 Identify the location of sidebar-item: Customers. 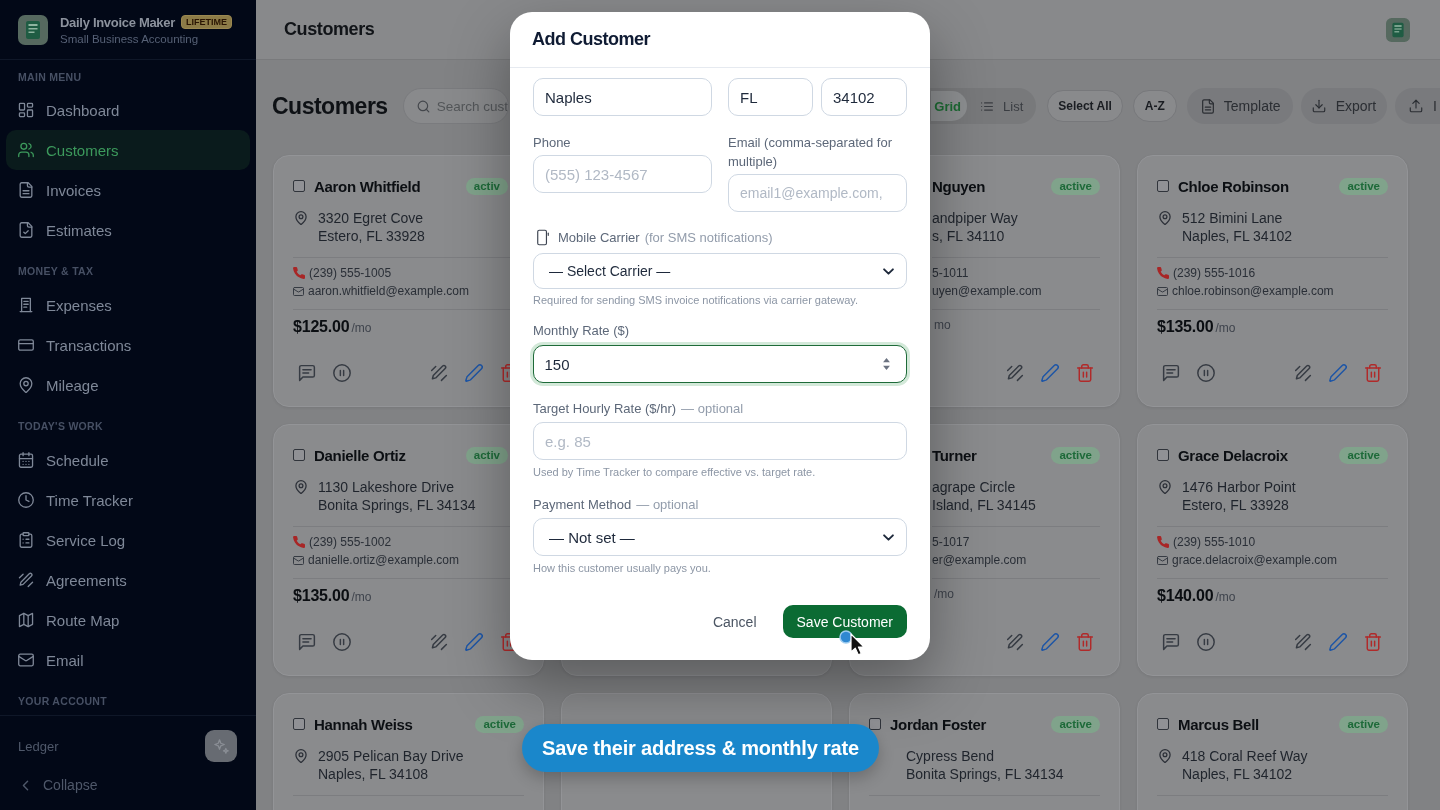
(128, 150).